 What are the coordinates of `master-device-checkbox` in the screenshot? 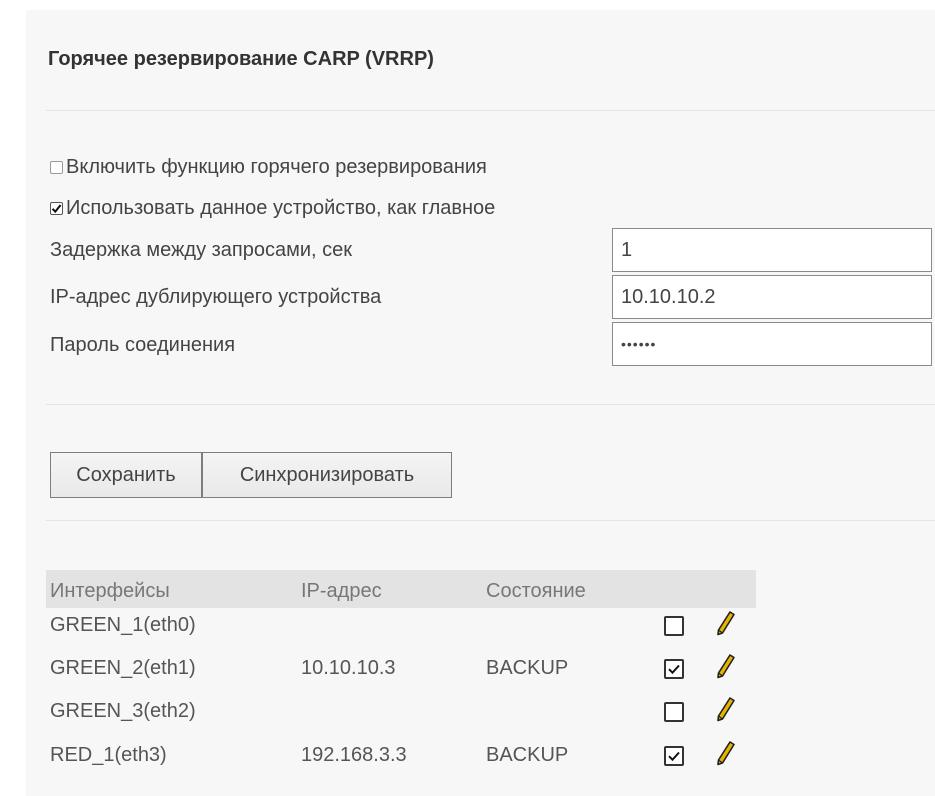 It's located at (56, 208).